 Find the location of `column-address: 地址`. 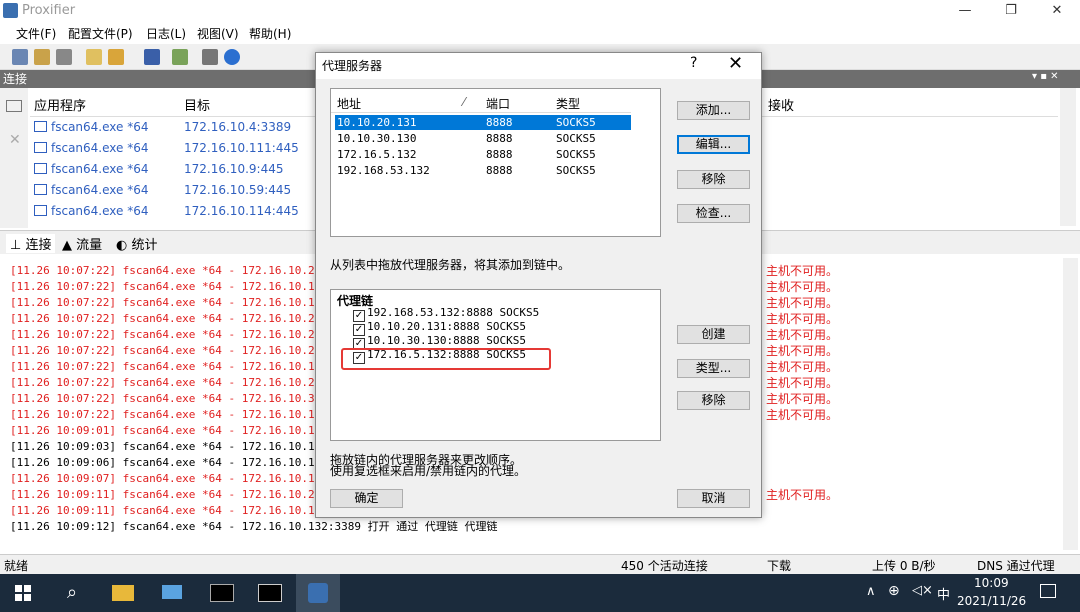

column-address: 地址 is located at coordinates (349, 103).